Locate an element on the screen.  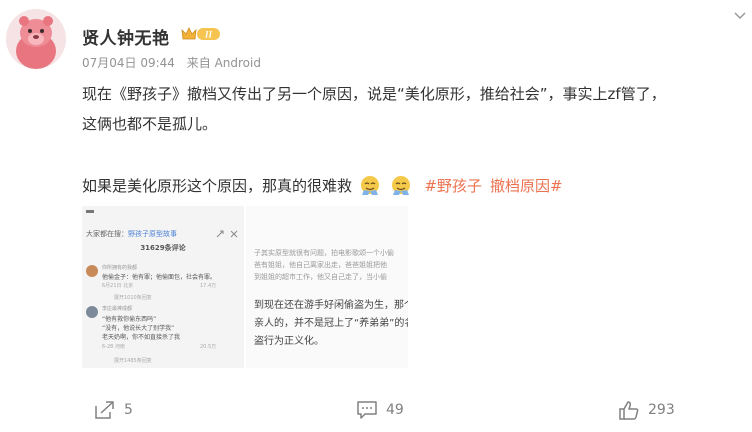
comment-text: 他偷金子：他有罪；他偷面包，社会有罪。 is located at coordinates (159, 277).